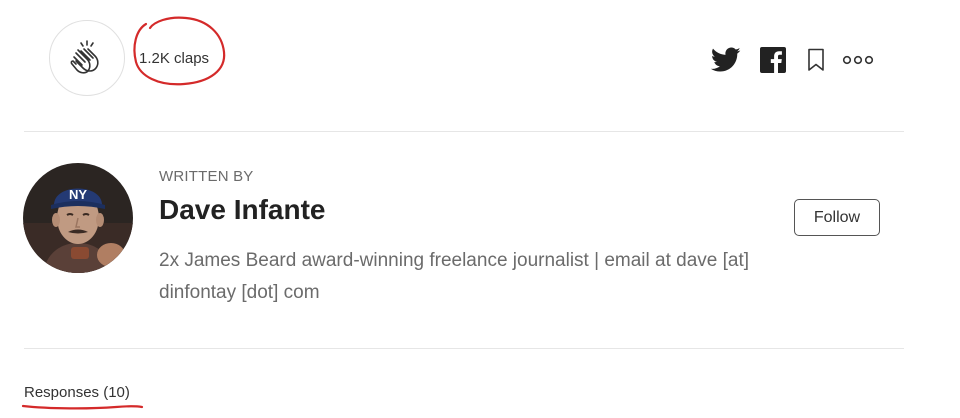  I want to click on divider-top, so click(464, 131).